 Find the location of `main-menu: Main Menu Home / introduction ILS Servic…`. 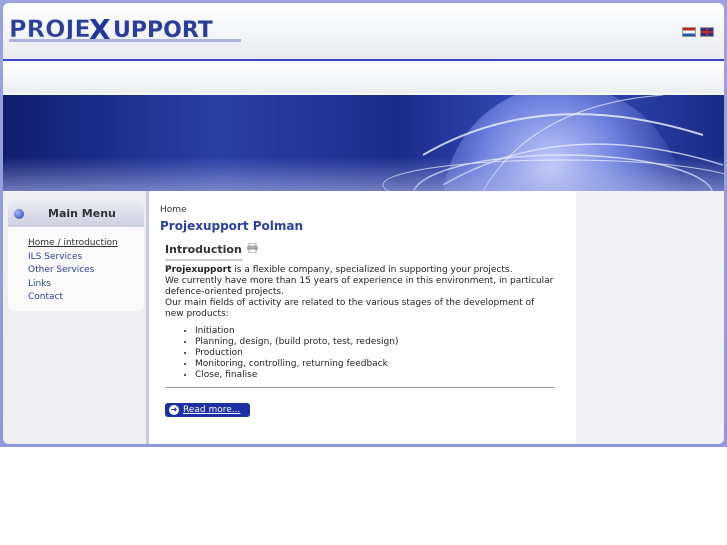

main-menu: Main Menu Home / introduction ILS Servic… is located at coordinates (76, 256).